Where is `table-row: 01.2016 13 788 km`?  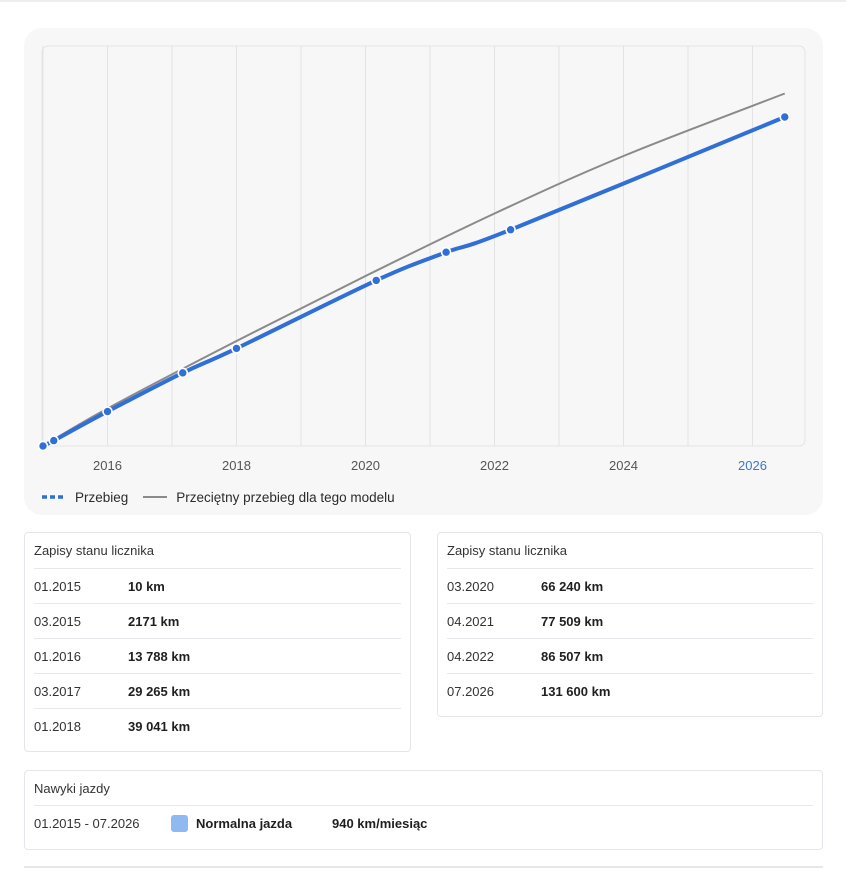 table-row: 01.2016 13 788 km is located at coordinates (217, 655).